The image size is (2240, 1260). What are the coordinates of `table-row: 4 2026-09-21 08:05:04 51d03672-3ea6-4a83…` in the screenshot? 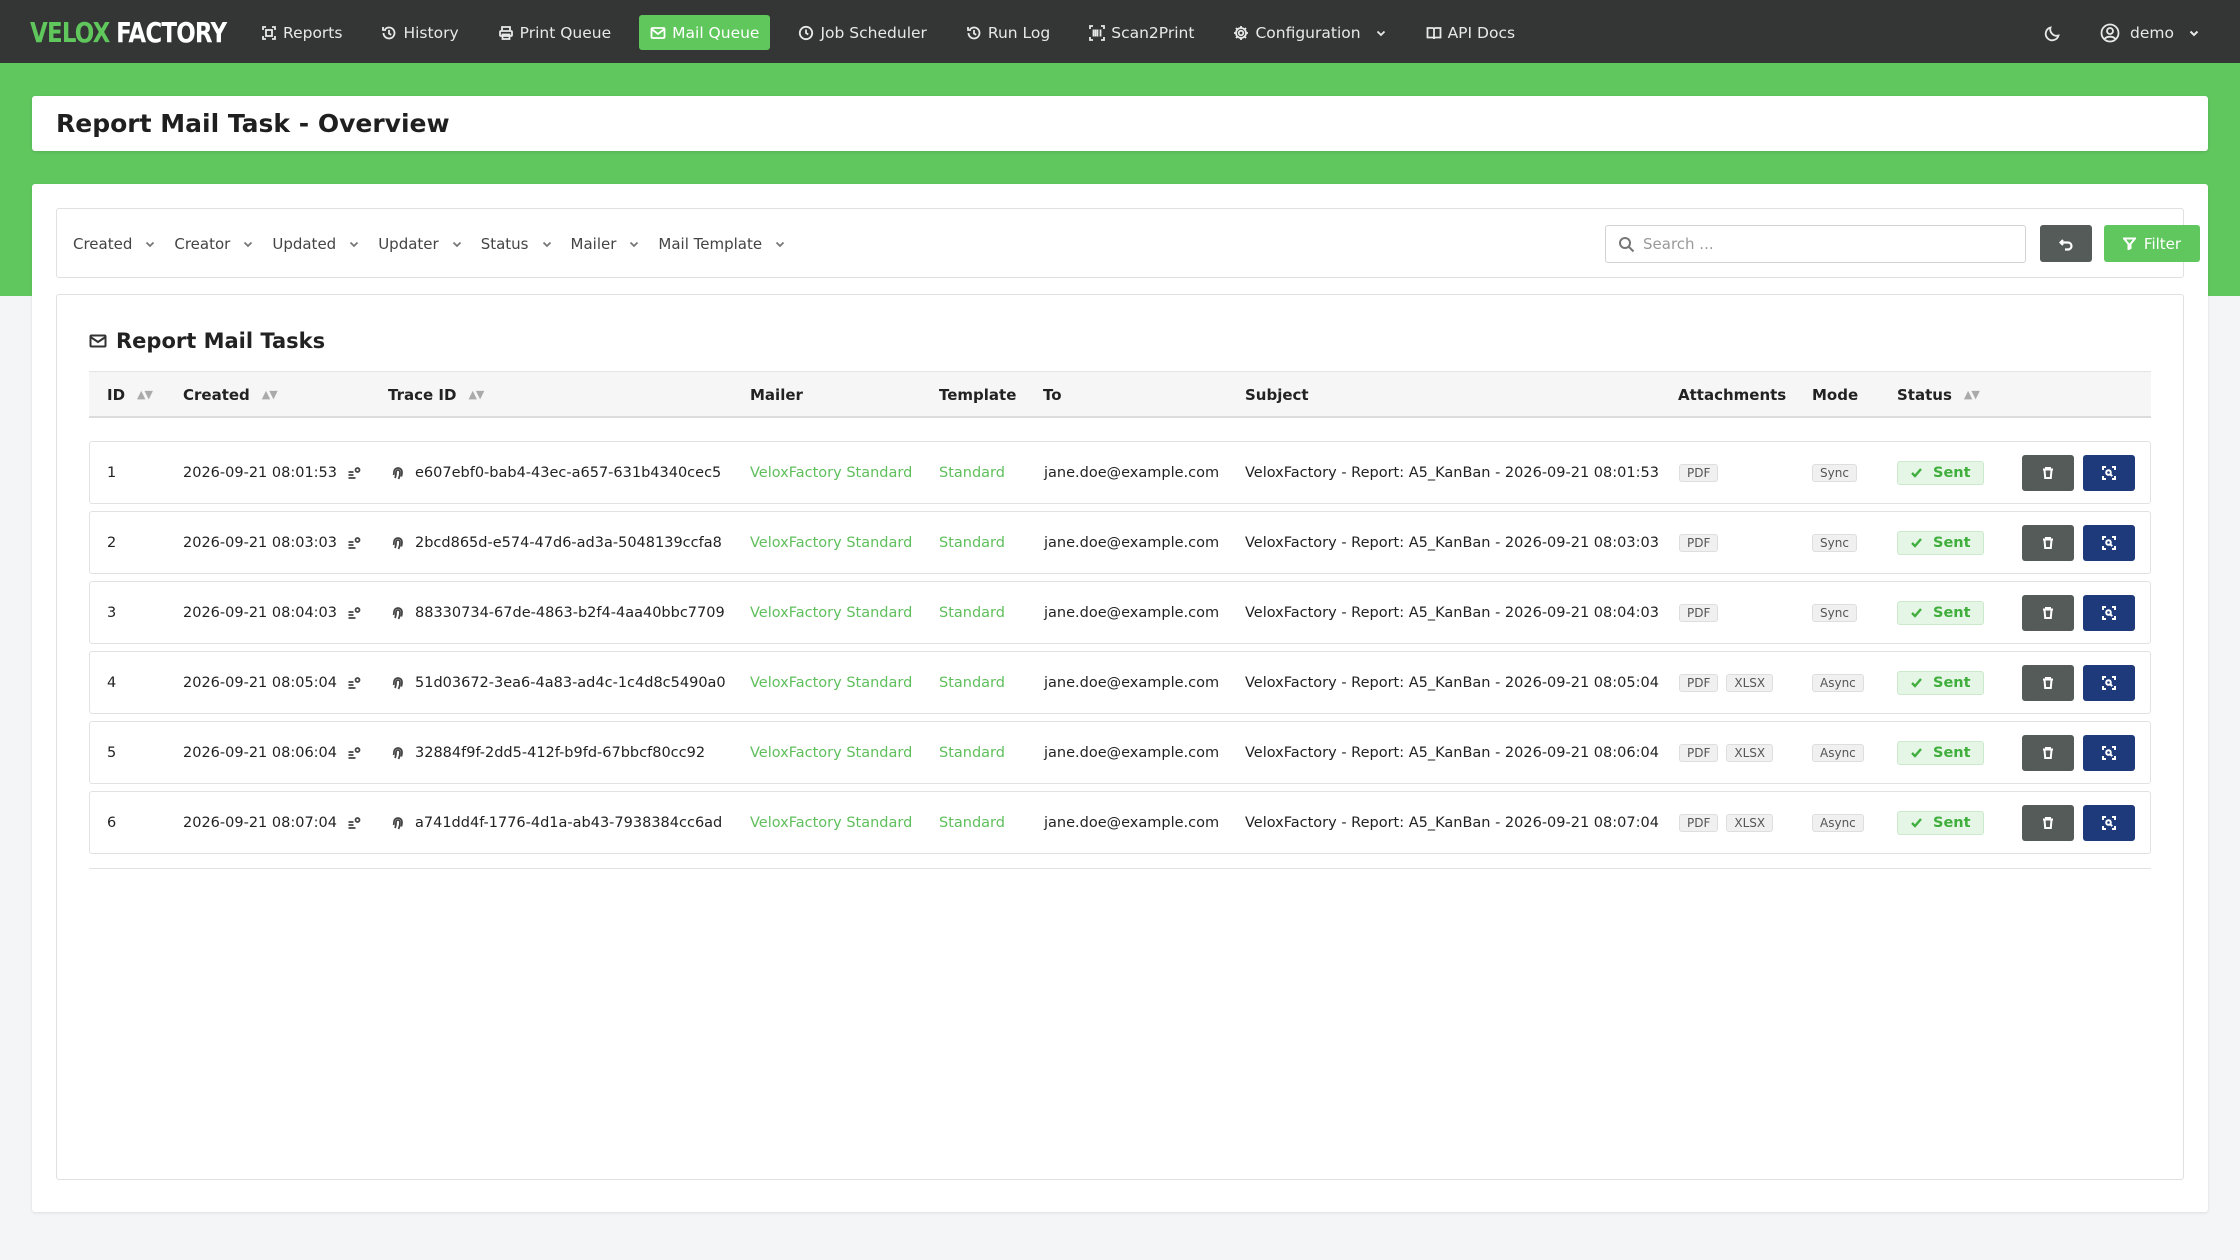 It's located at (1120, 682).